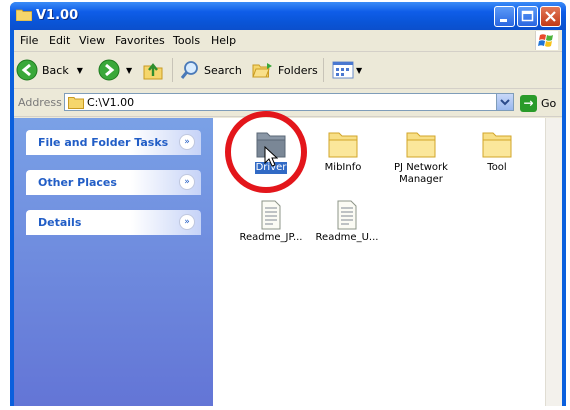 The width and height of the screenshot is (570, 410). I want to click on task-other-places: Other Places », so click(113, 182).